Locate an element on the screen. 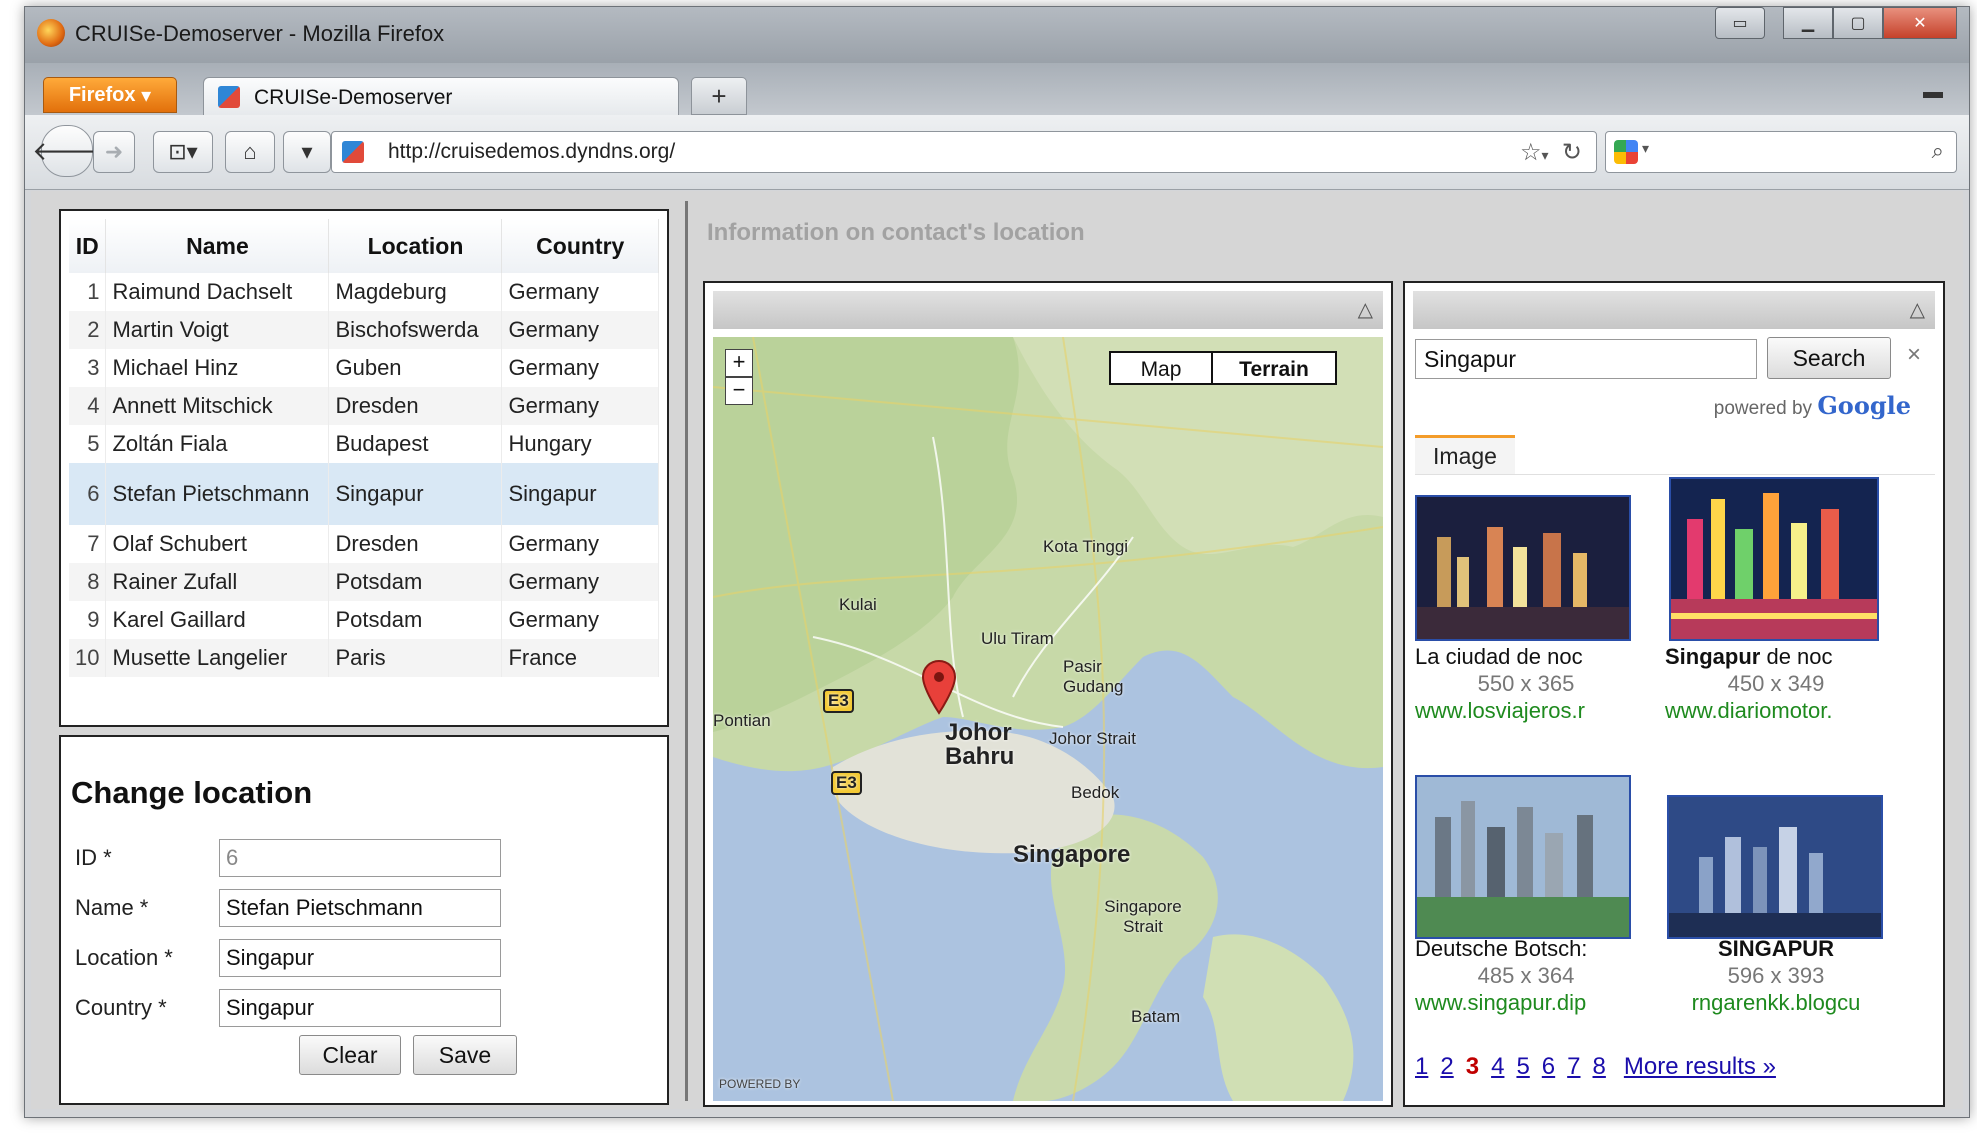 The image size is (1977, 1134). minimize-icon: ▁ is located at coordinates (1808, 23).